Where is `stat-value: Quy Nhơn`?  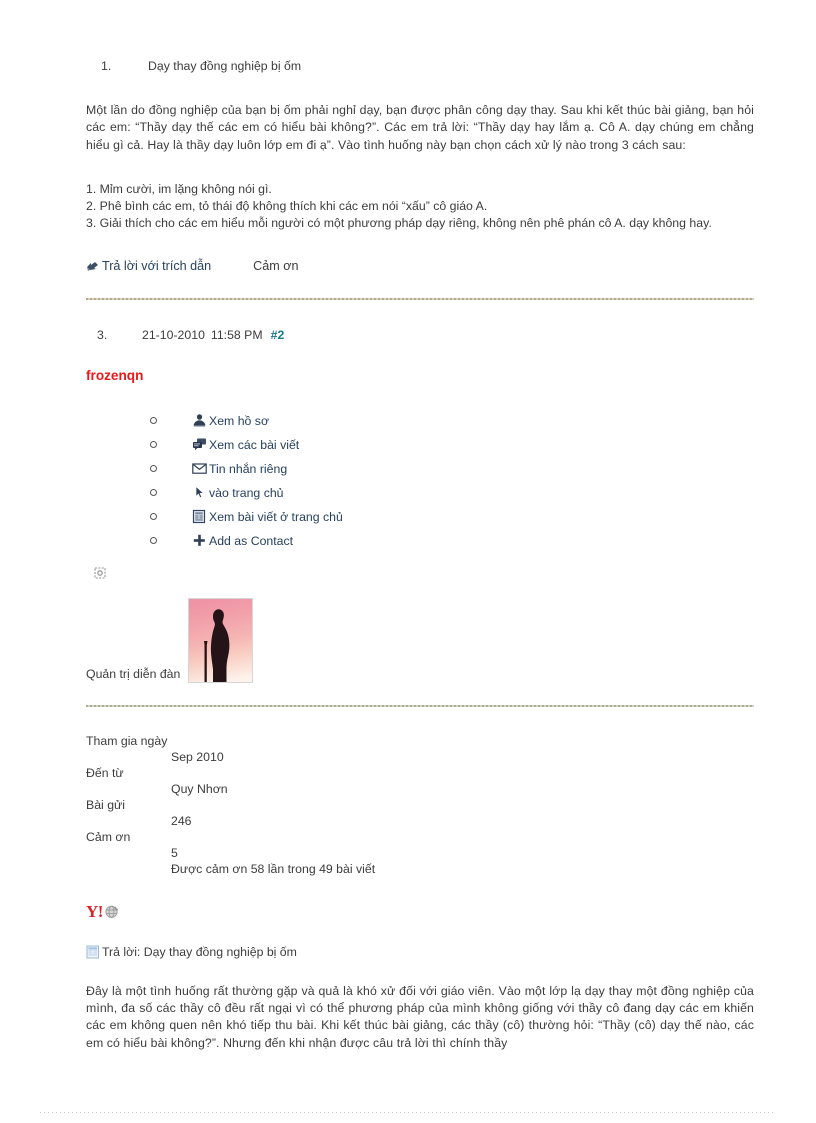 stat-value: Quy Nhơn is located at coordinates (199, 788).